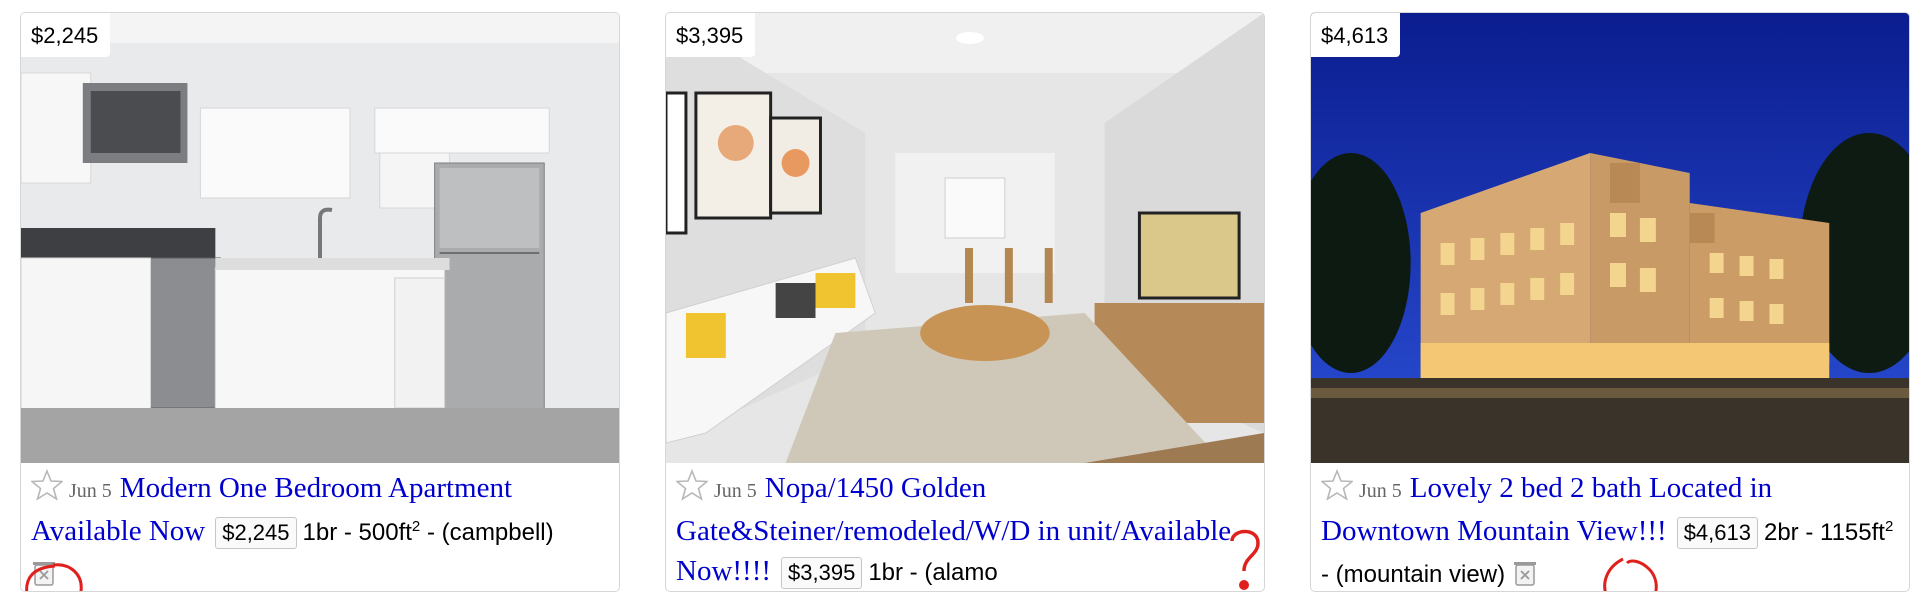  What do you see at coordinates (256, 533) in the screenshot?
I see `meta-price: $2,245` at bounding box center [256, 533].